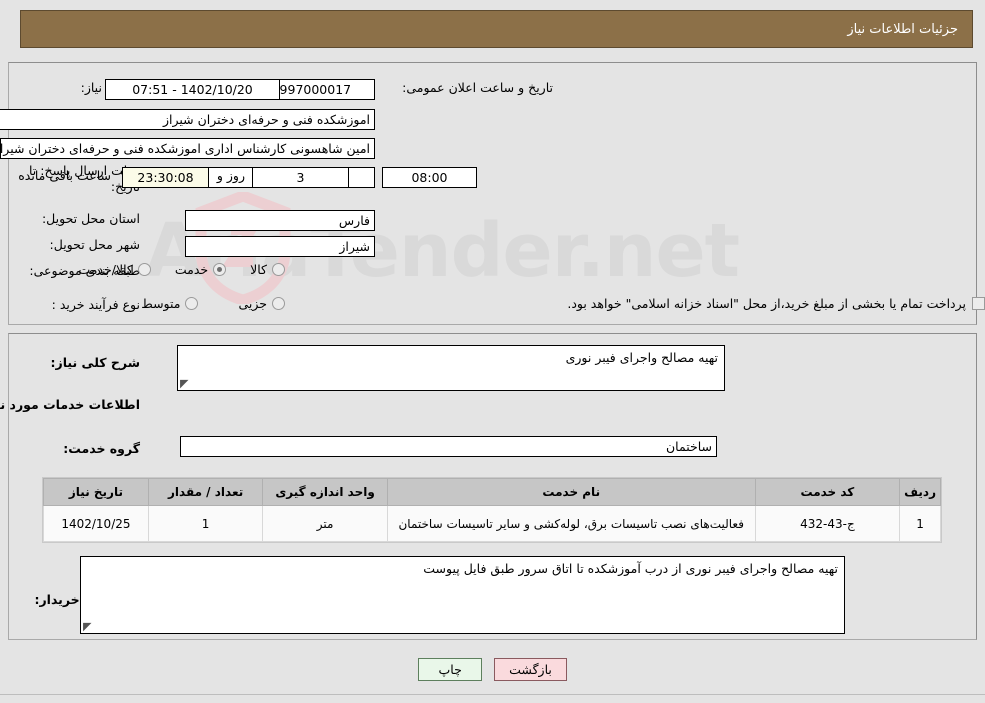  I want to click on services-heading-wrap: اطلاعات خدمات مورد نیاز, so click(70, 404).